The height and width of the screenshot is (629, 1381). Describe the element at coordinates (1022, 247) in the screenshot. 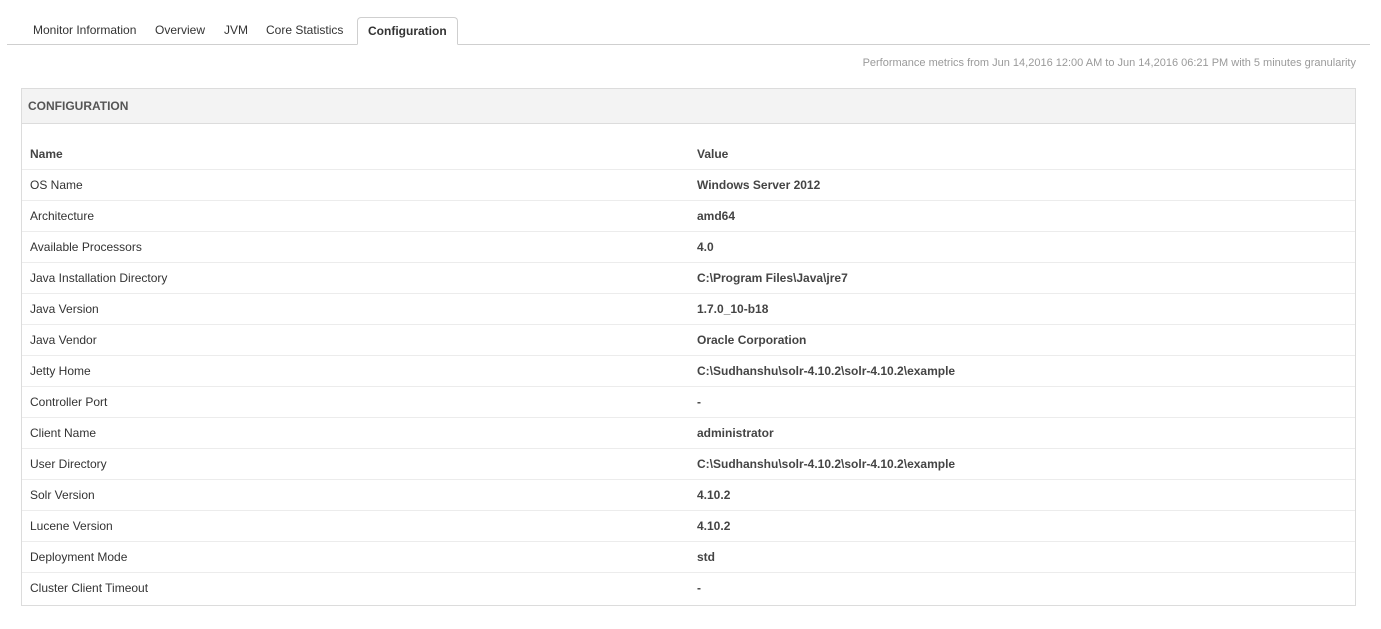

I see `config-value-cell: 4.0` at that location.